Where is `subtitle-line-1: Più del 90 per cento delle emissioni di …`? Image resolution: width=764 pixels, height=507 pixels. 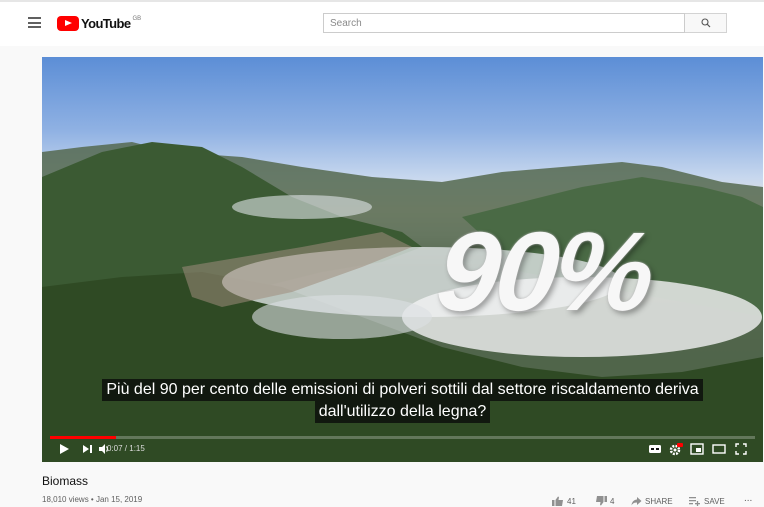
subtitle-line-1: Più del 90 per cento delle emissioni di … is located at coordinates (402, 390).